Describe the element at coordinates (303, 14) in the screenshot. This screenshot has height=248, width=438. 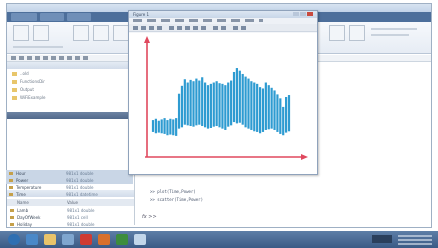
I see `maximize-button` at that location.